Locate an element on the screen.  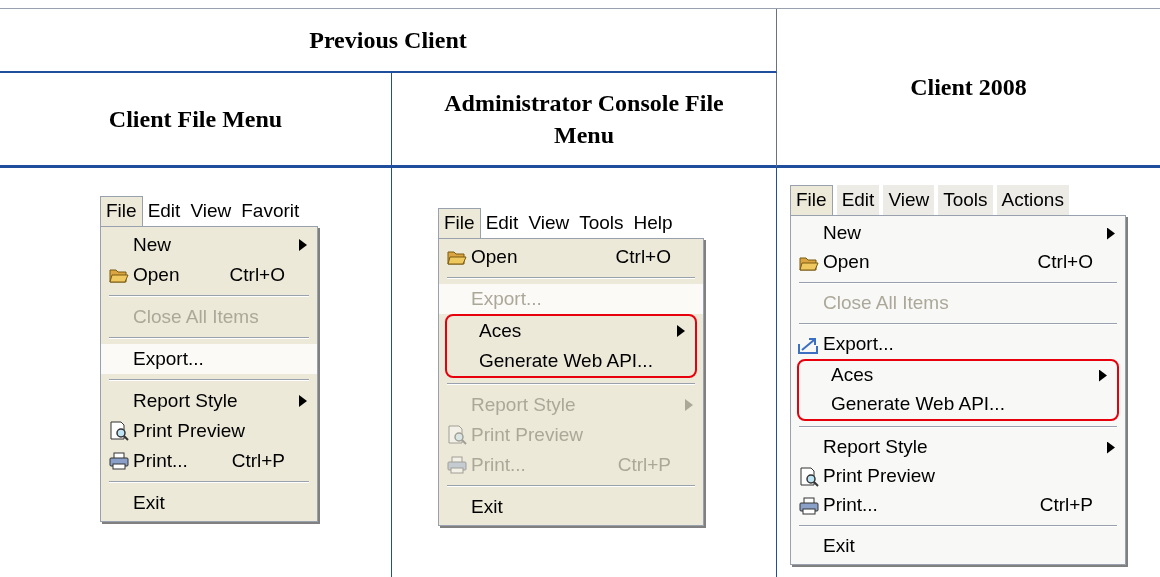
column-group-header: Previous Client is located at coordinates (388, 41).